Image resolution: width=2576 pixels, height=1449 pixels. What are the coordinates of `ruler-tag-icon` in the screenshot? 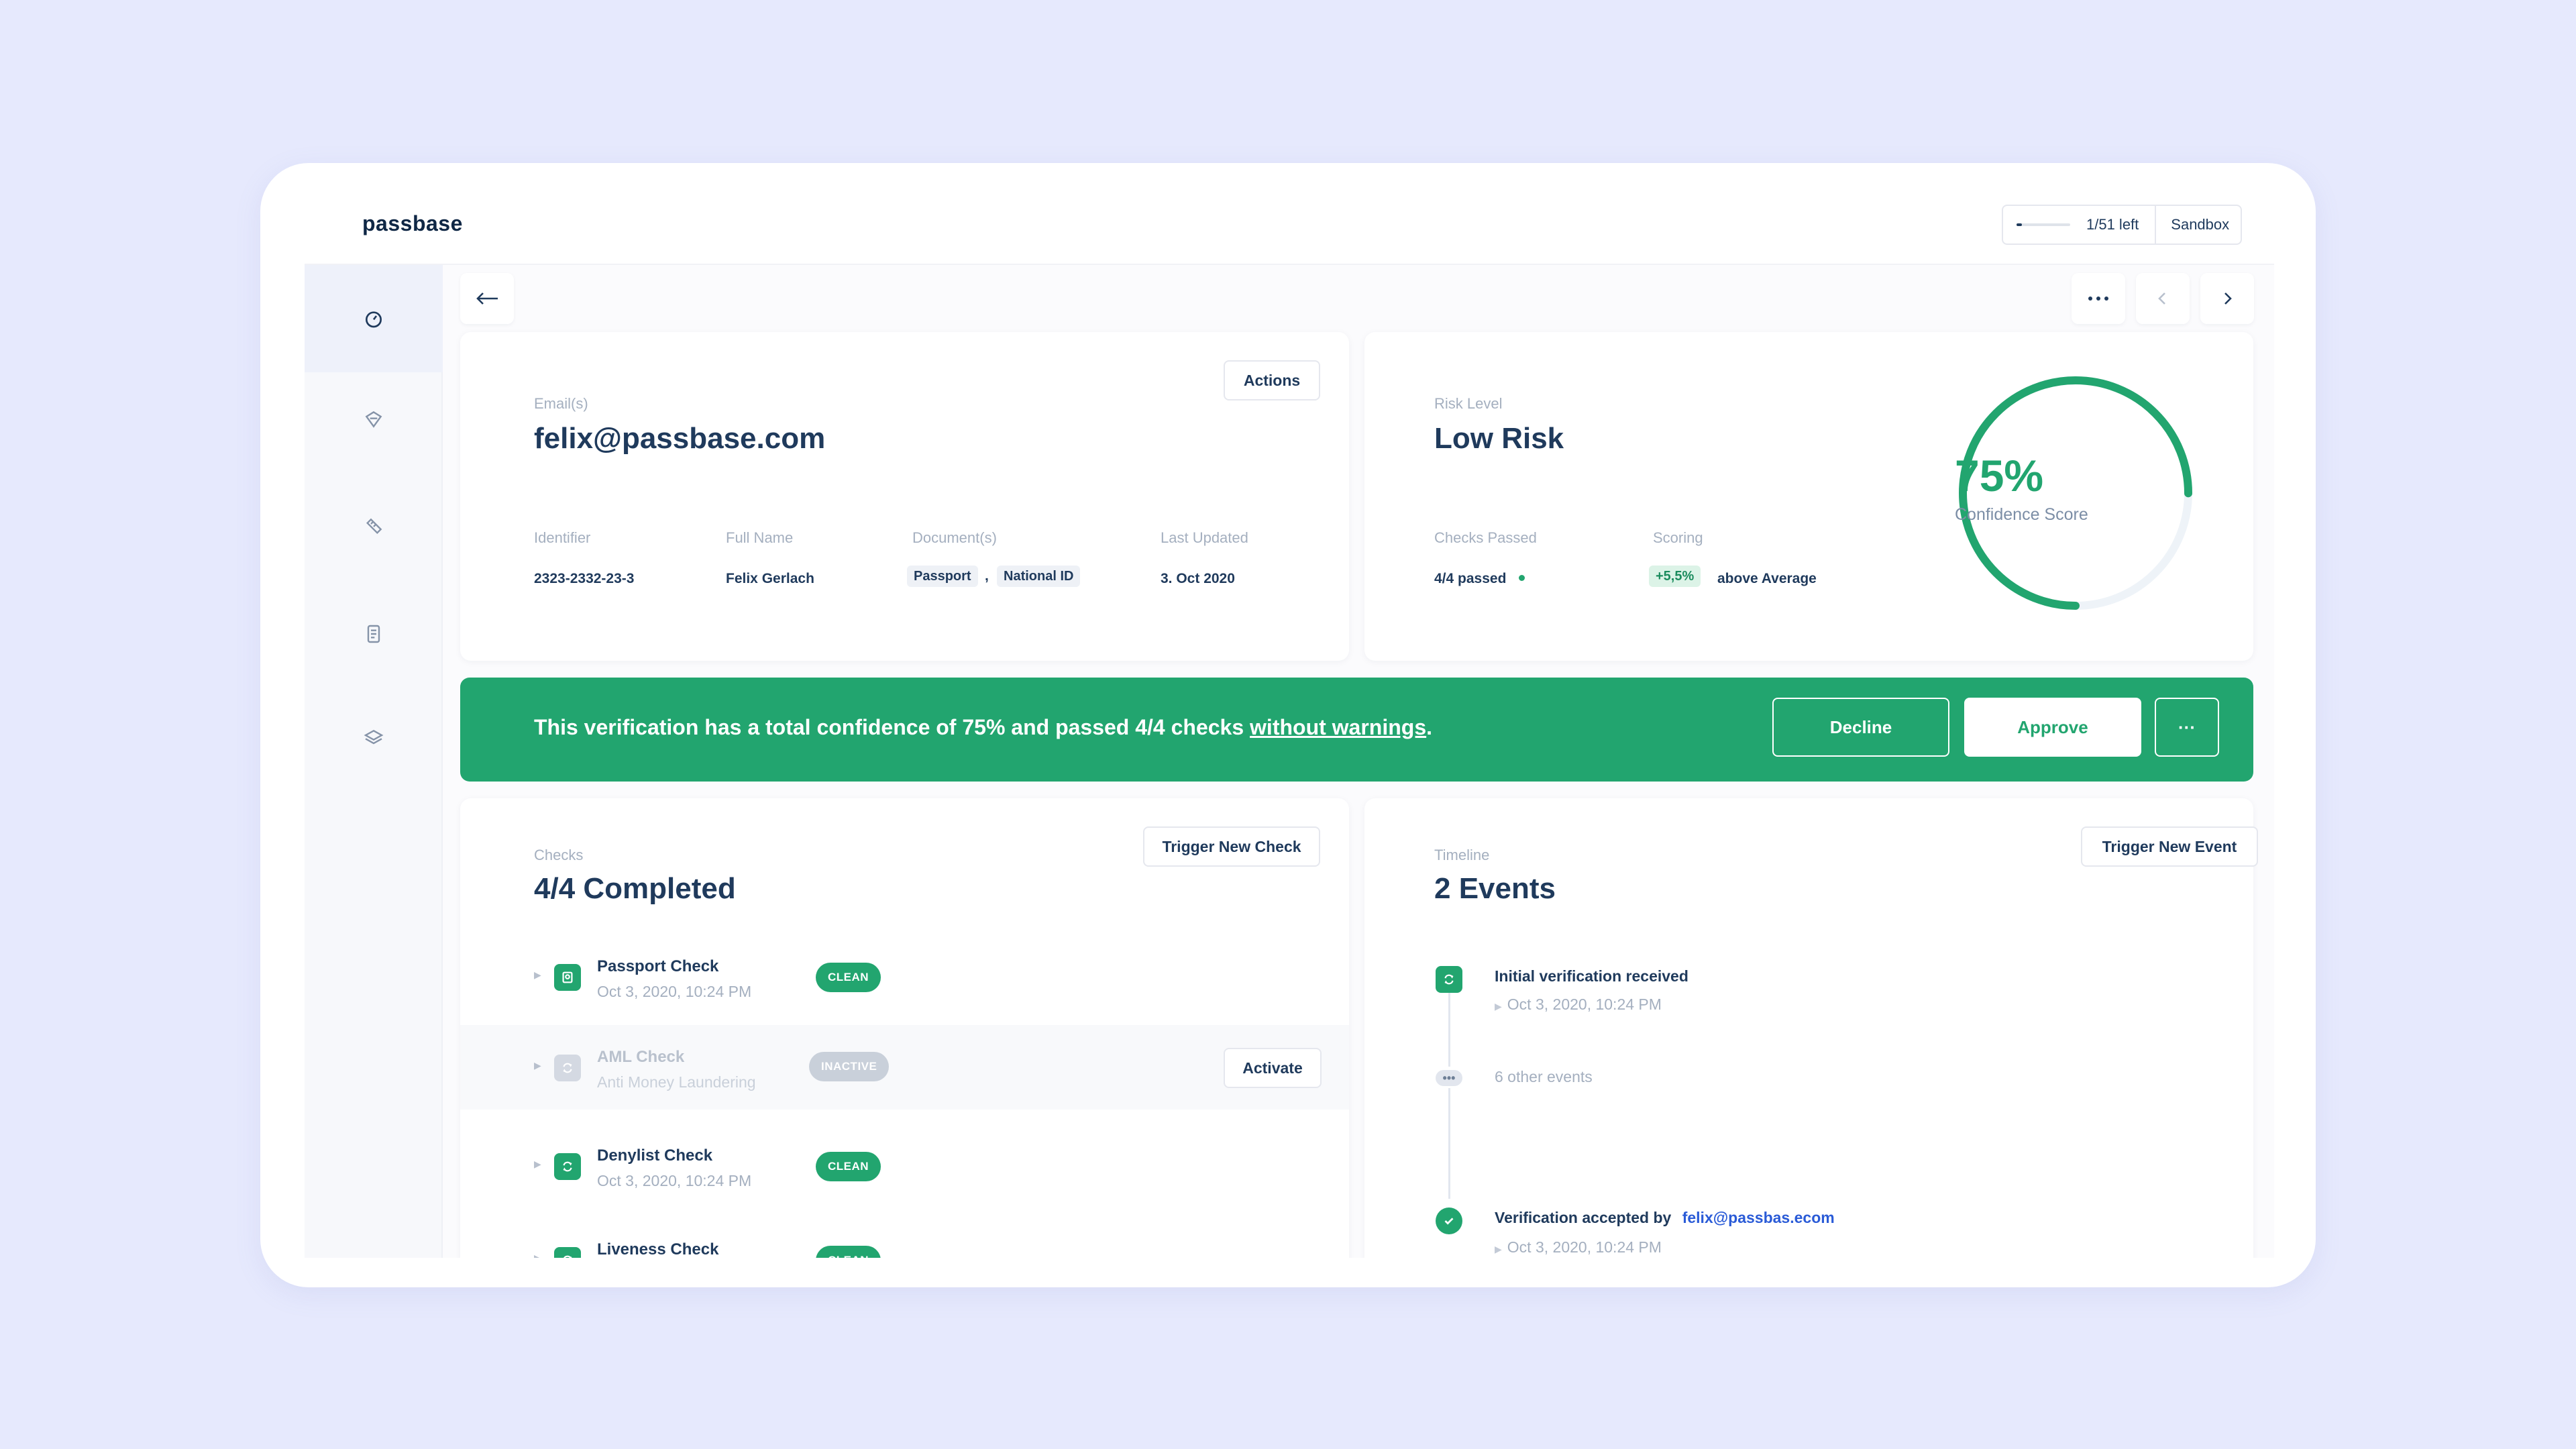 It's located at (374, 526).